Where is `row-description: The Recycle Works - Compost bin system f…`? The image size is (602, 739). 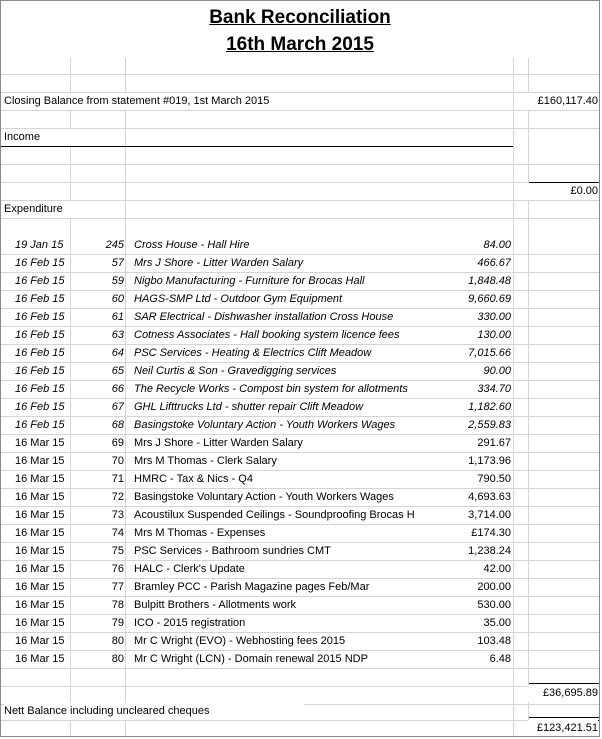
row-description: The Recycle Works - Compost bin system f… is located at coordinates (271, 389).